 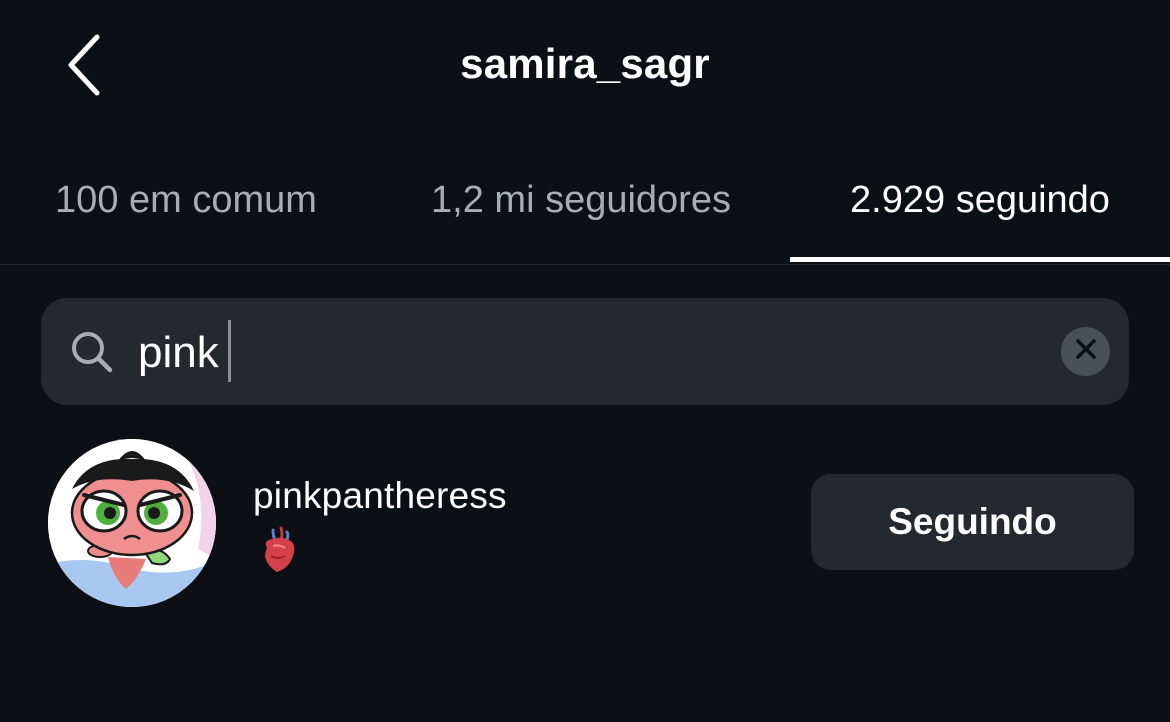 I want to click on search-icon, so click(x=92, y=352).